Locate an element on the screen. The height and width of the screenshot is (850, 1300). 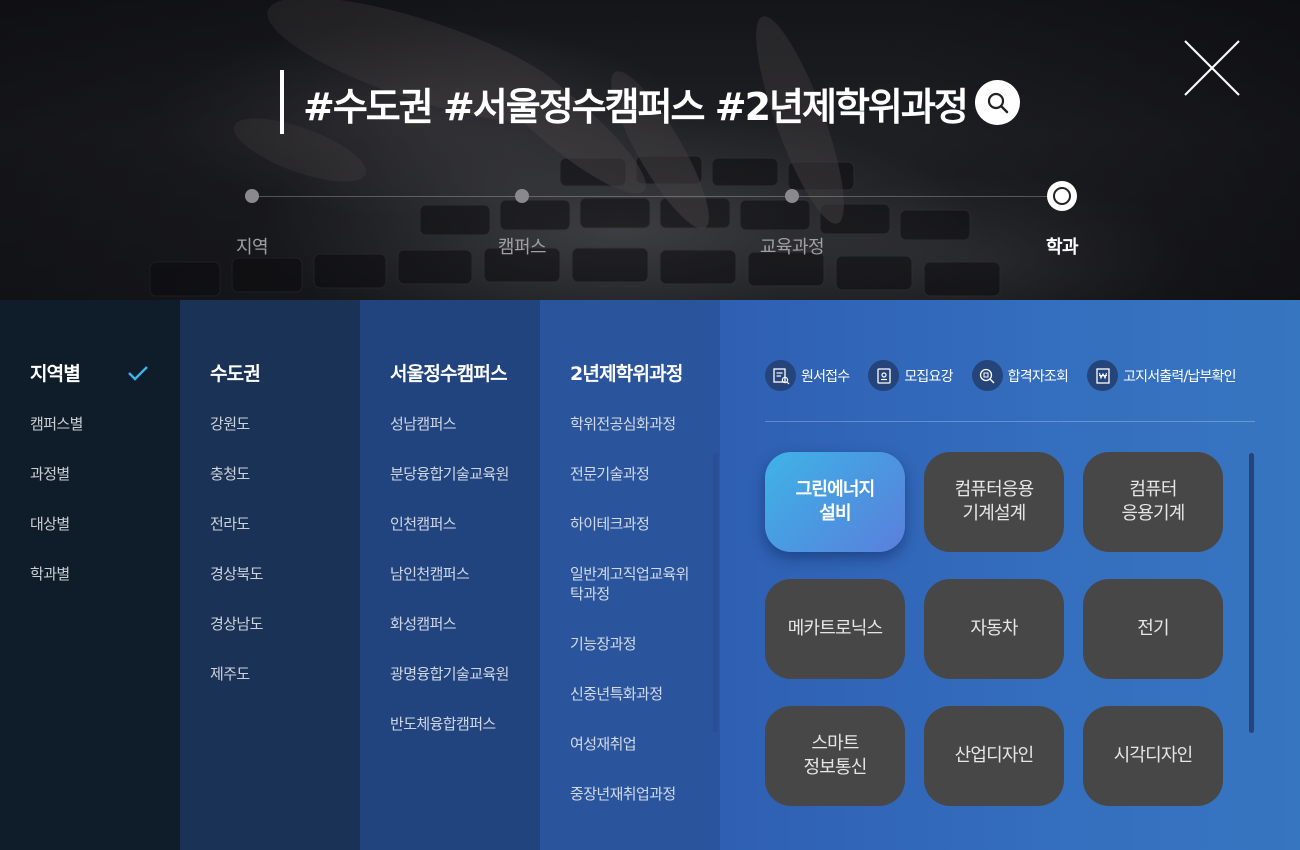
check-icon is located at coordinates (138, 373).